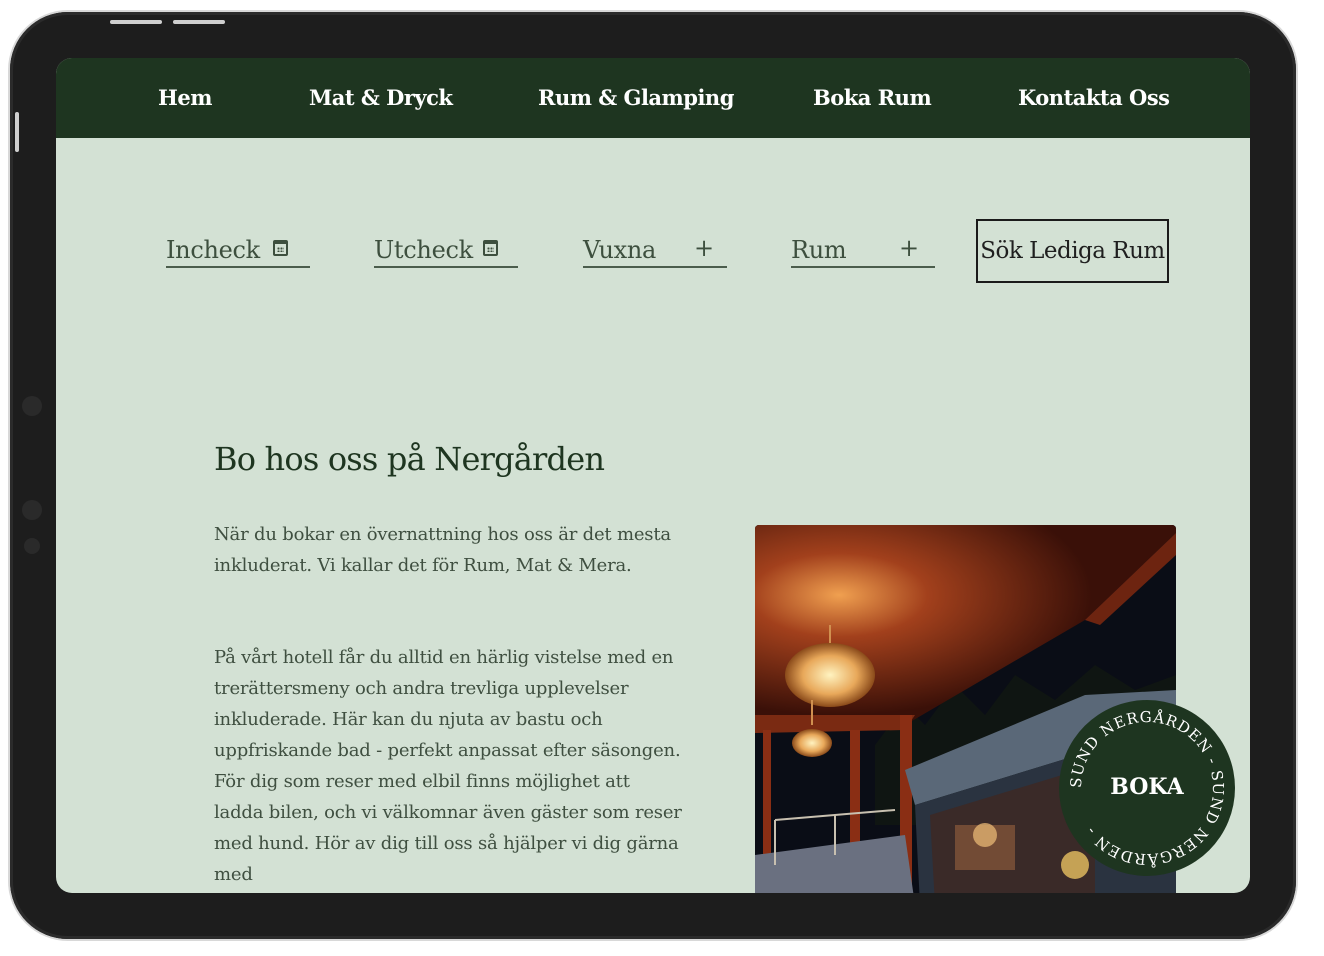 The height and width of the screenshot is (956, 1324). I want to click on badge-label: BOKA, so click(1147, 787).